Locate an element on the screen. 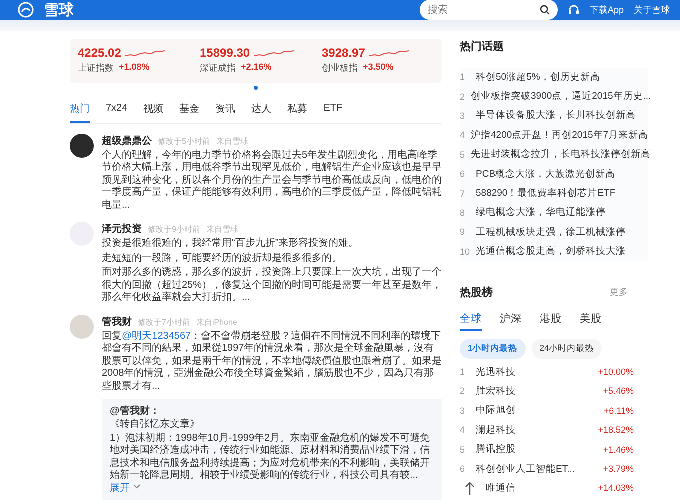 Image resolution: width=680 pixels, height=500 pixels. stock-name: 中际旭创 is located at coordinates (537, 411).